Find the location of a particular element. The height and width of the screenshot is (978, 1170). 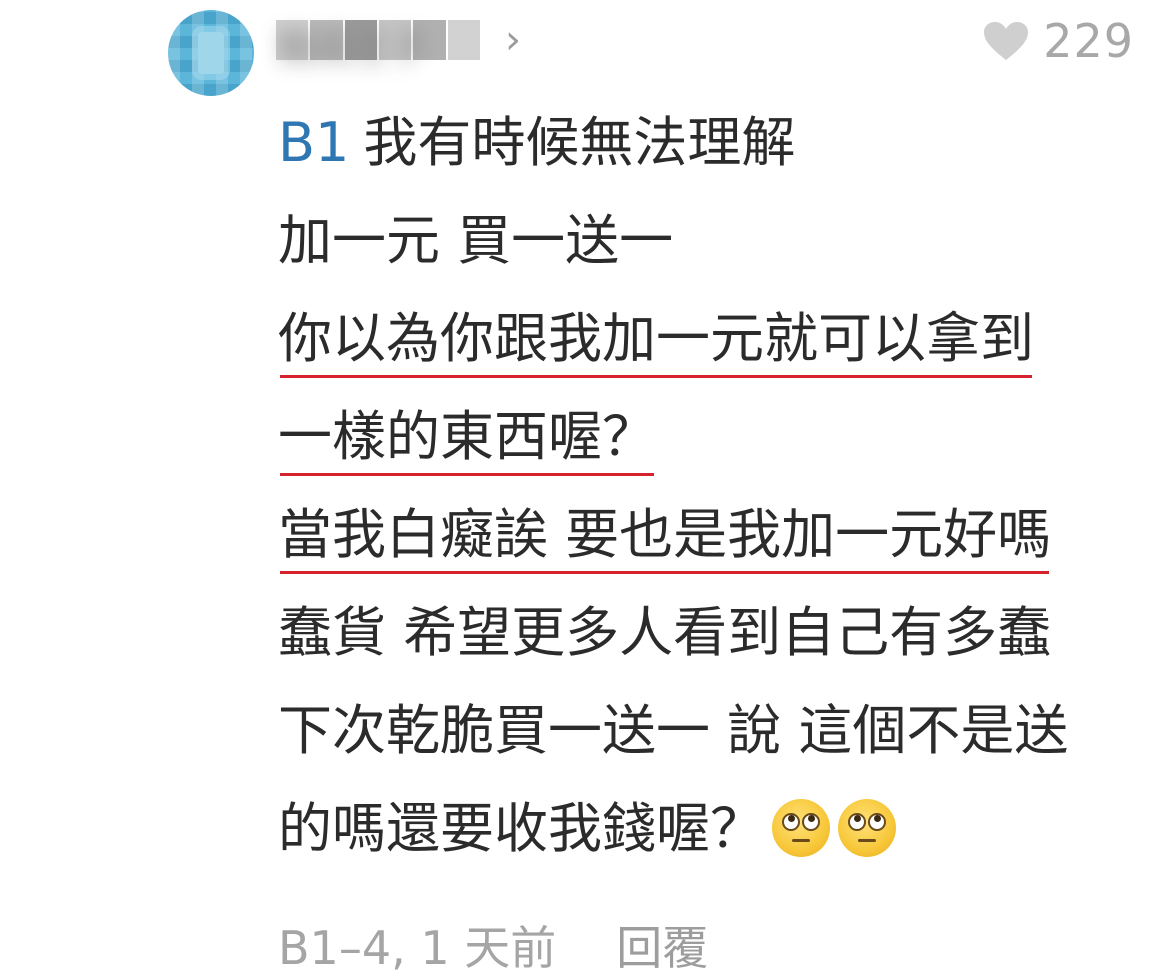

comment-line: 下次乾脆買一送一 說 這個不是送 is located at coordinates (708, 745).